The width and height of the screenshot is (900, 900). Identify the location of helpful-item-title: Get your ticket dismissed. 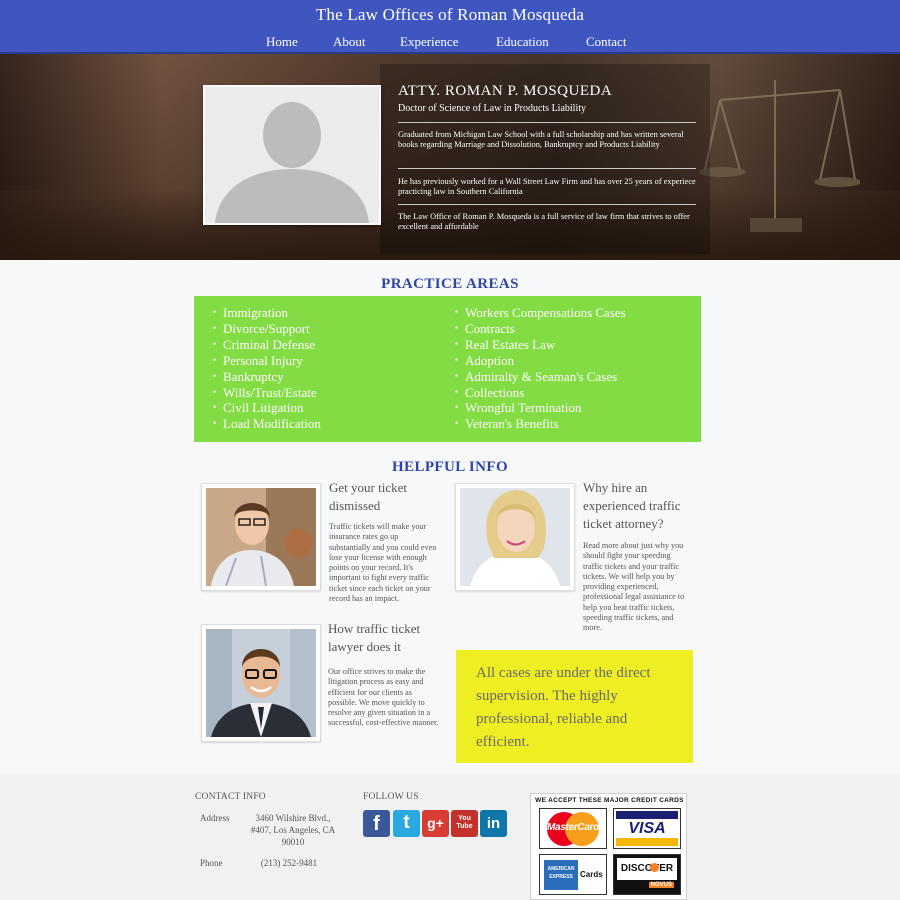
(386, 497).